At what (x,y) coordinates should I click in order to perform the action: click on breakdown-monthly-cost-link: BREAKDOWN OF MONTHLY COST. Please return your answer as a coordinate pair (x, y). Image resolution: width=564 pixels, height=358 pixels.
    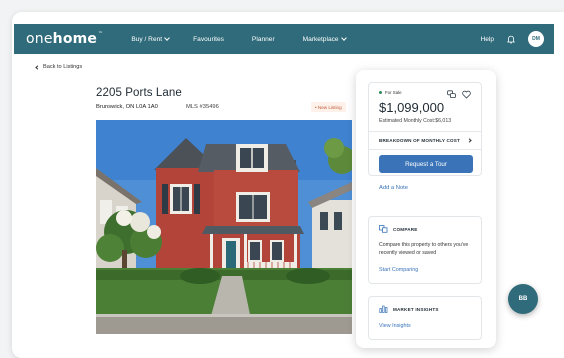
    Looking at the image, I should click on (425, 140).